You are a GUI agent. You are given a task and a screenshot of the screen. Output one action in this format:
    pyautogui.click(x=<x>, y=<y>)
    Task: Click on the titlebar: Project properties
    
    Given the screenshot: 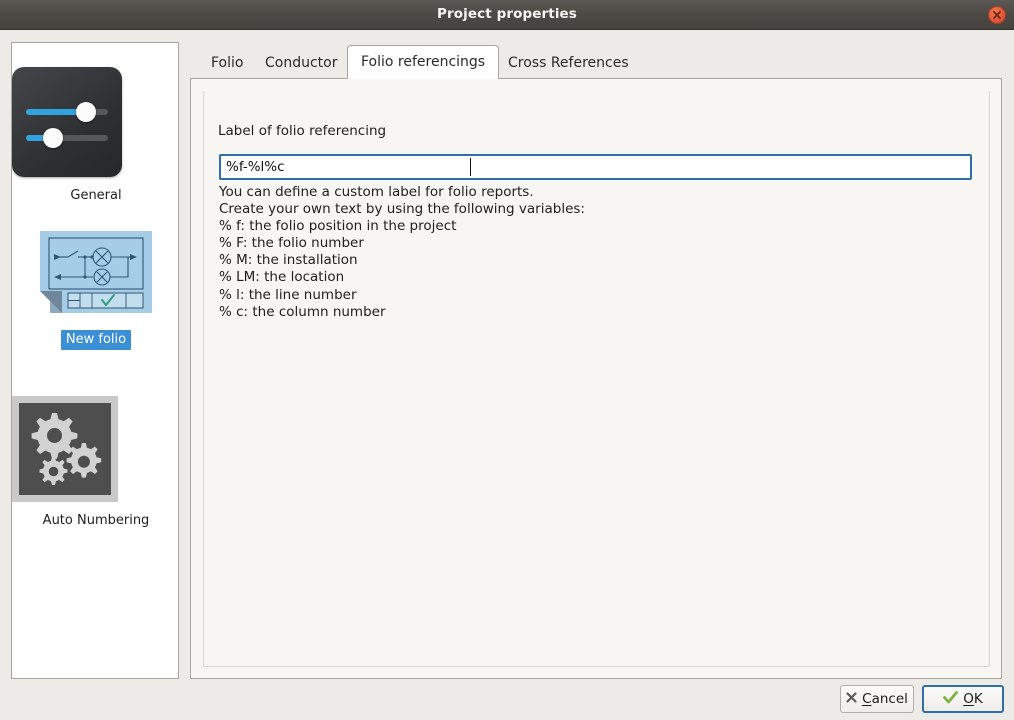 What is the action you would take?
    pyautogui.click(x=507, y=15)
    